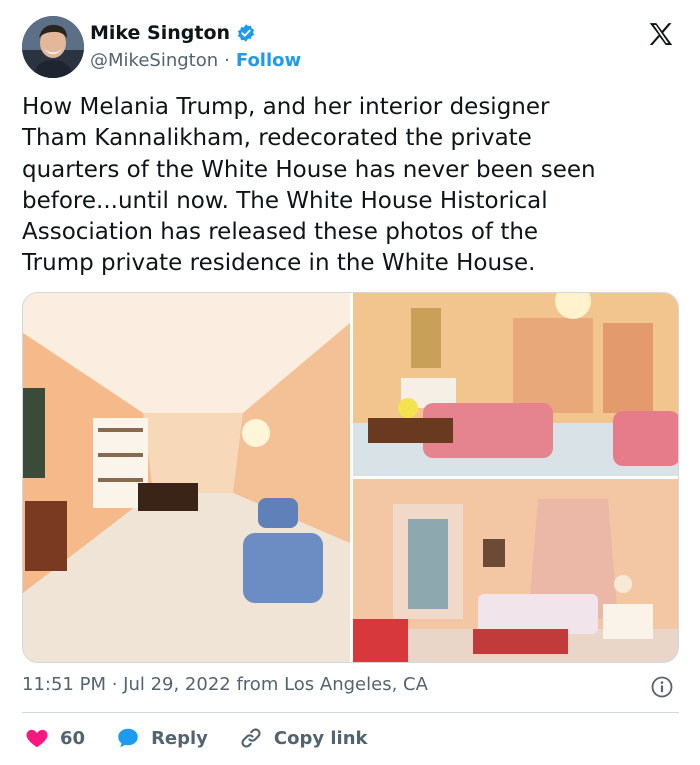  What do you see at coordinates (515, 570) in the screenshot?
I see `photo-bedroom` at bounding box center [515, 570].